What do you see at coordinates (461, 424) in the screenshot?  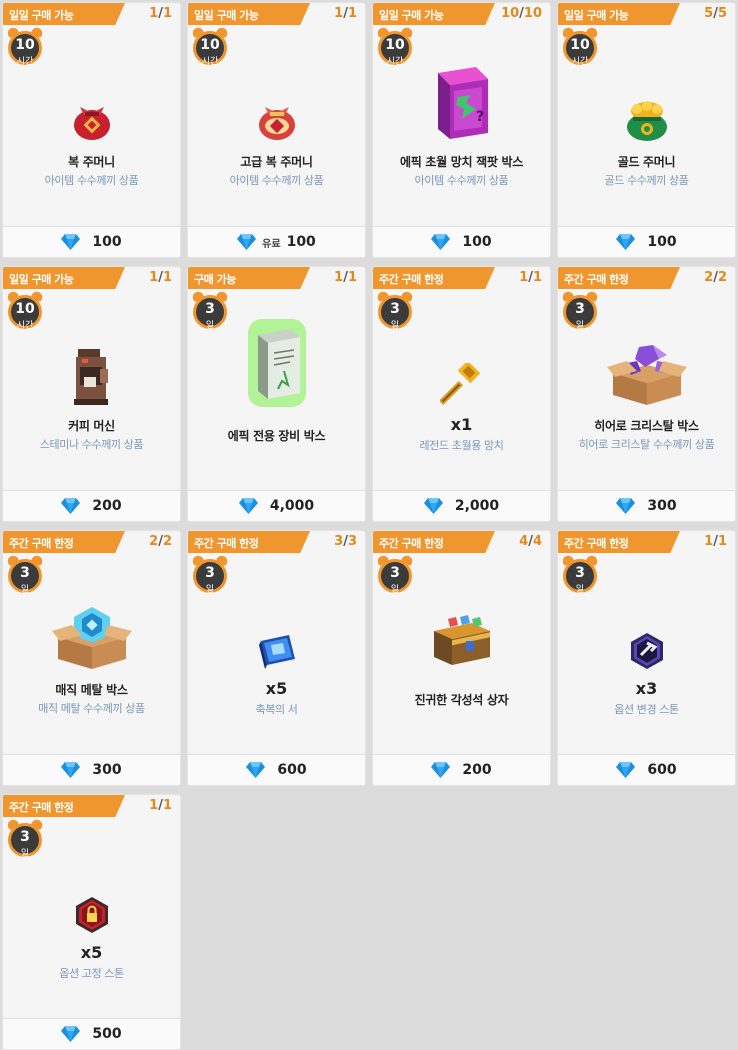 I see `item-quantity: x1` at bounding box center [461, 424].